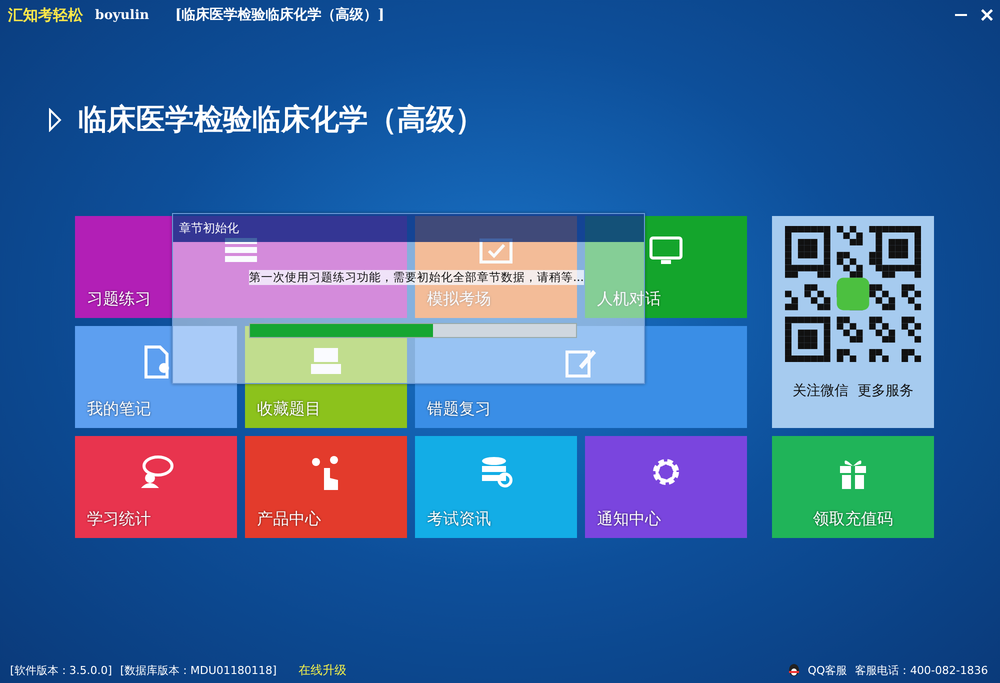 Image resolution: width=1000 pixels, height=683 pixels. Describe the element at coordinates (326, 487) in the screenshot. I see `menu-tile: 产品中心` at that location.